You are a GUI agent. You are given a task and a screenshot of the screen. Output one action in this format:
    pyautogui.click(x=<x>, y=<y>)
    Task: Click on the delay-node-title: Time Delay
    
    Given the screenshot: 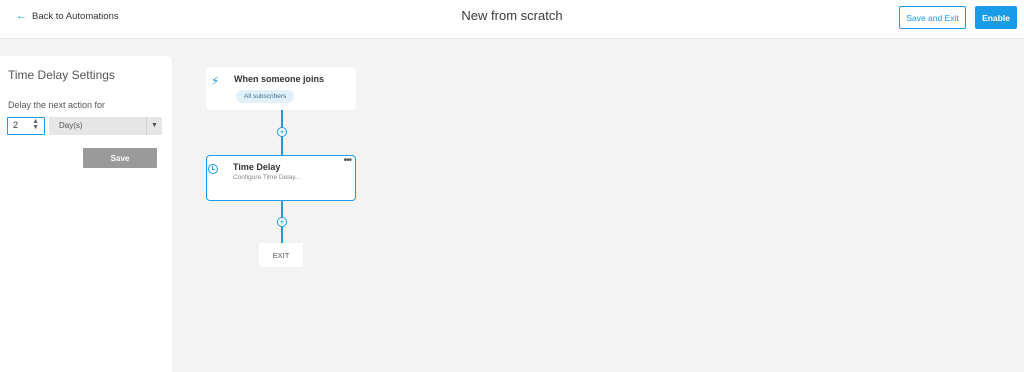 What is the action you would take?
    pyautogui.click(x=257, y=167)
    